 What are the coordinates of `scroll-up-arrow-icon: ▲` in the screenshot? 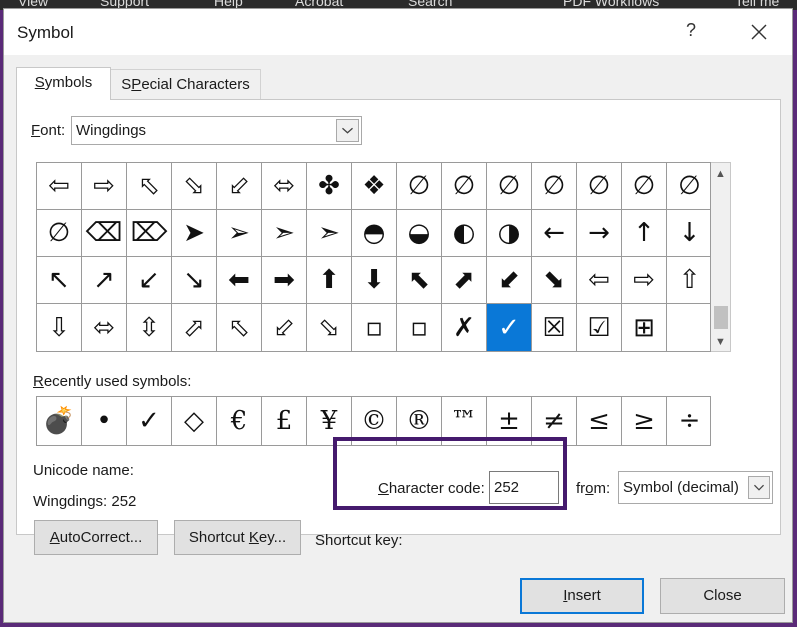 It's located at (720, 174).